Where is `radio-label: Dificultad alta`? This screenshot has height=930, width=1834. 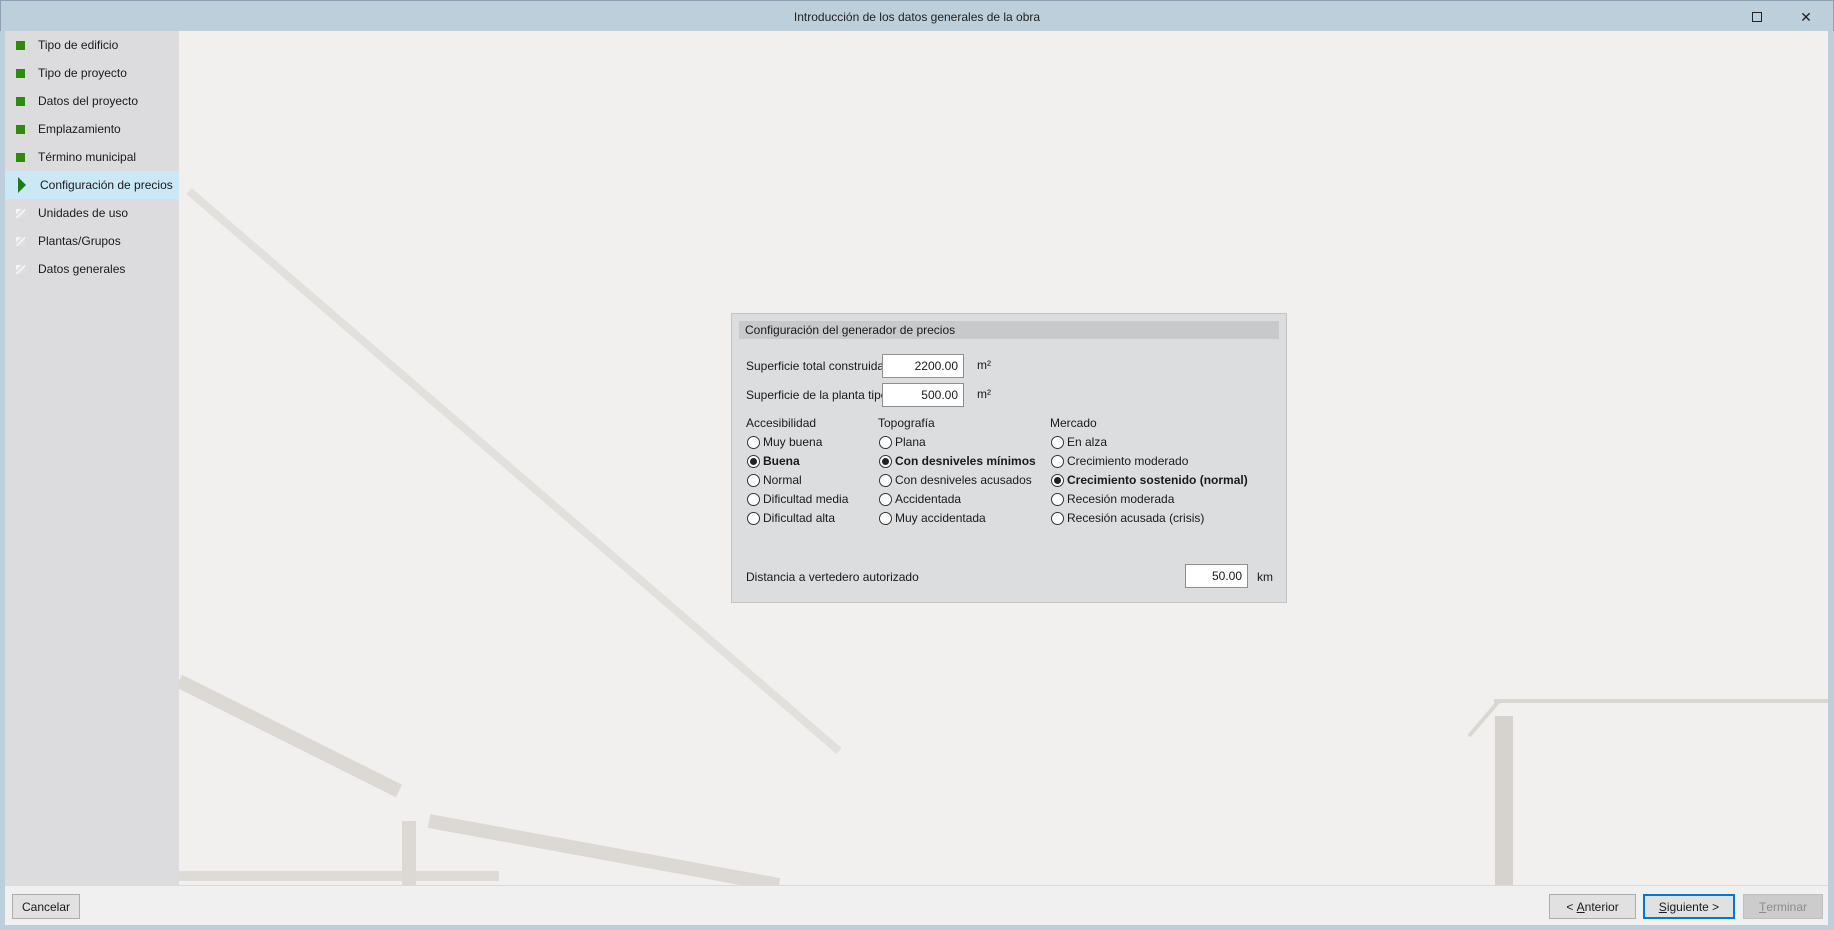
radio-label: Dificultad alta is located at coordinates (799, 518).